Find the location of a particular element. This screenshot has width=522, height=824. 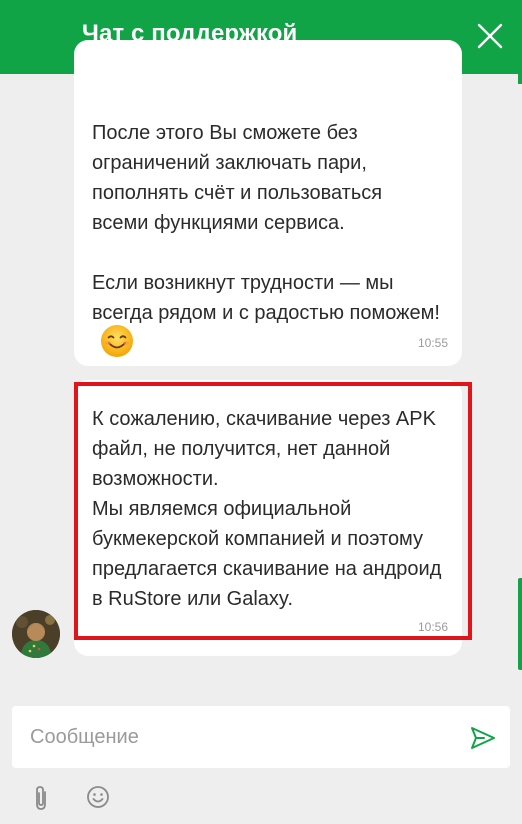

message-time: 10:55 is located at coordinates (432, 343).